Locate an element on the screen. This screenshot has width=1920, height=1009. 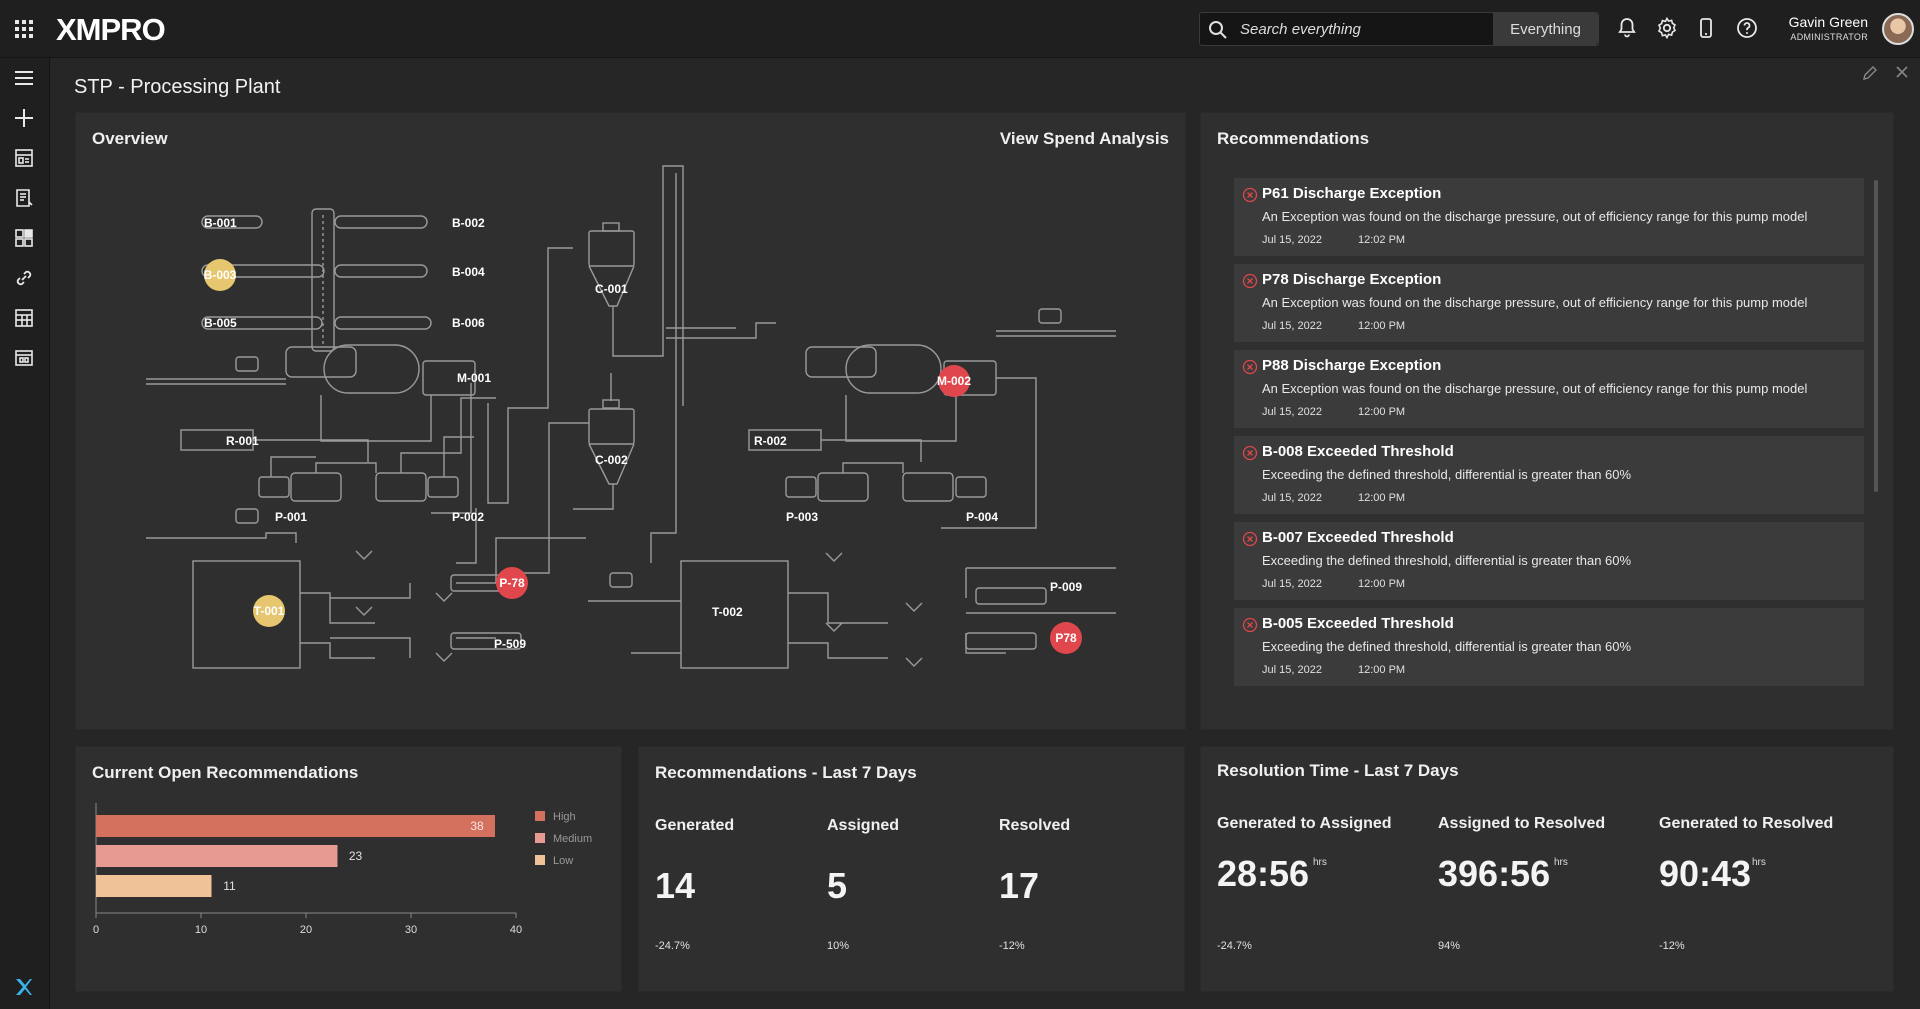
x-tick-label: 10 is located at coordinates (201, 930).